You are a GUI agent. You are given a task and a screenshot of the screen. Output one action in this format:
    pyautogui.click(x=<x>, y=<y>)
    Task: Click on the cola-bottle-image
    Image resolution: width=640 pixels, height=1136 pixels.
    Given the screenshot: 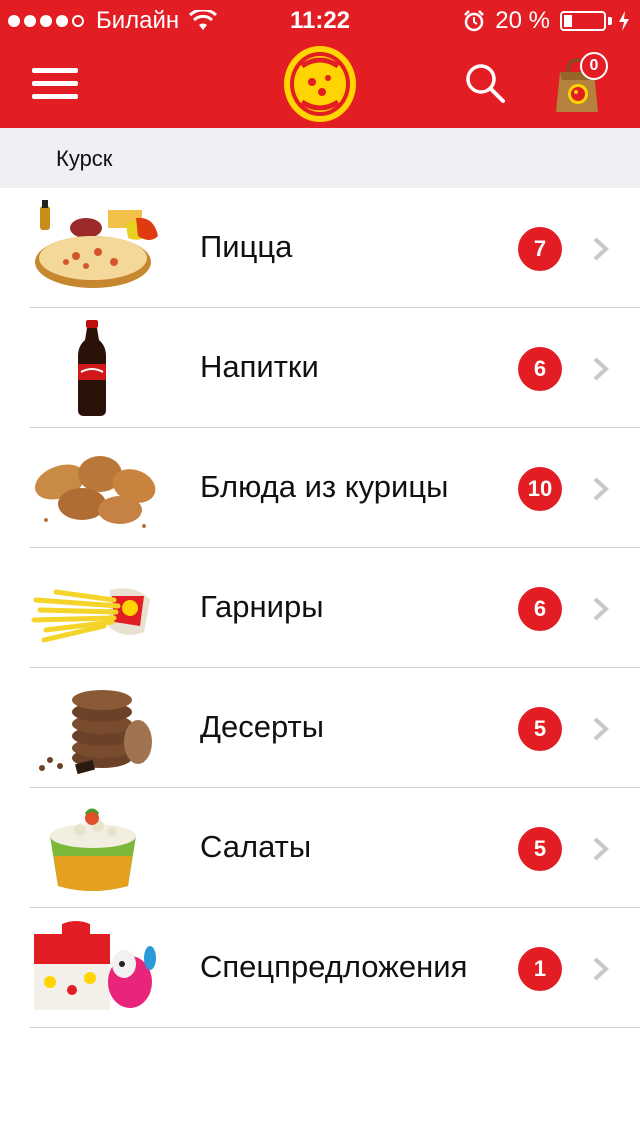 What is the action you would take?
    pyautogui.click(x=92, y=368)
    